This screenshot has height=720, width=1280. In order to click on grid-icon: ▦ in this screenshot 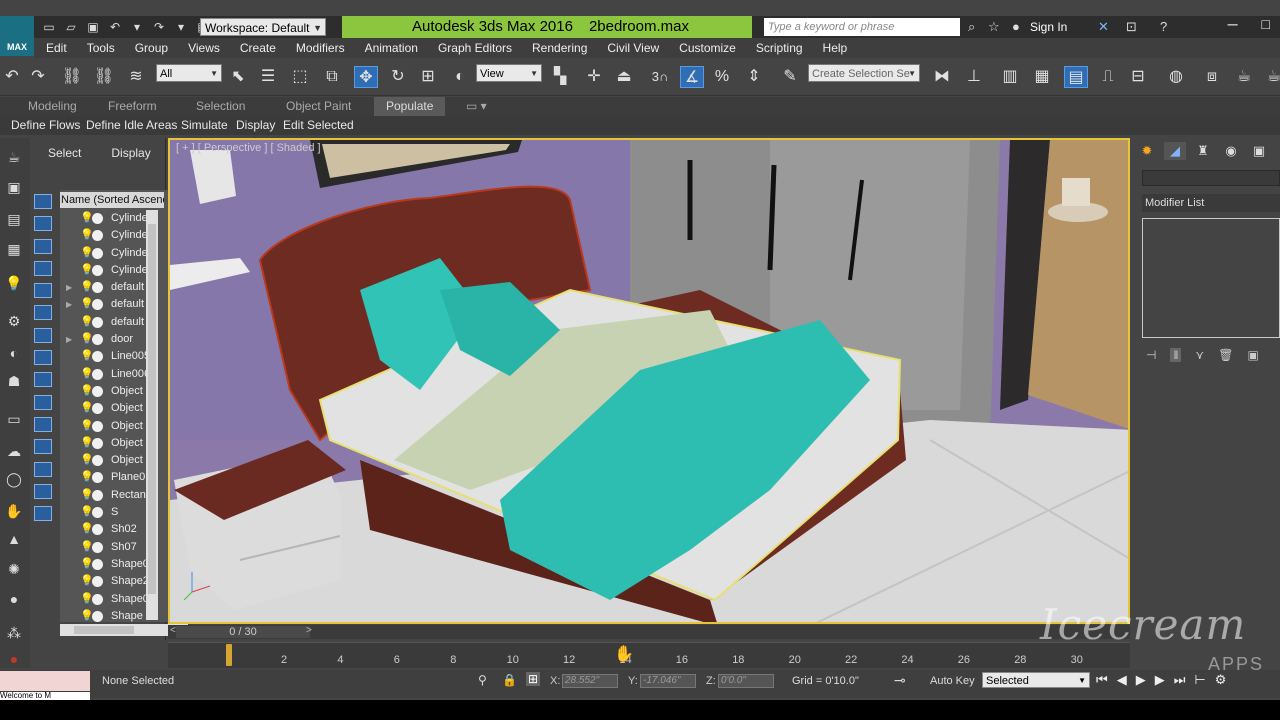, I will do `click(14, 249)`.